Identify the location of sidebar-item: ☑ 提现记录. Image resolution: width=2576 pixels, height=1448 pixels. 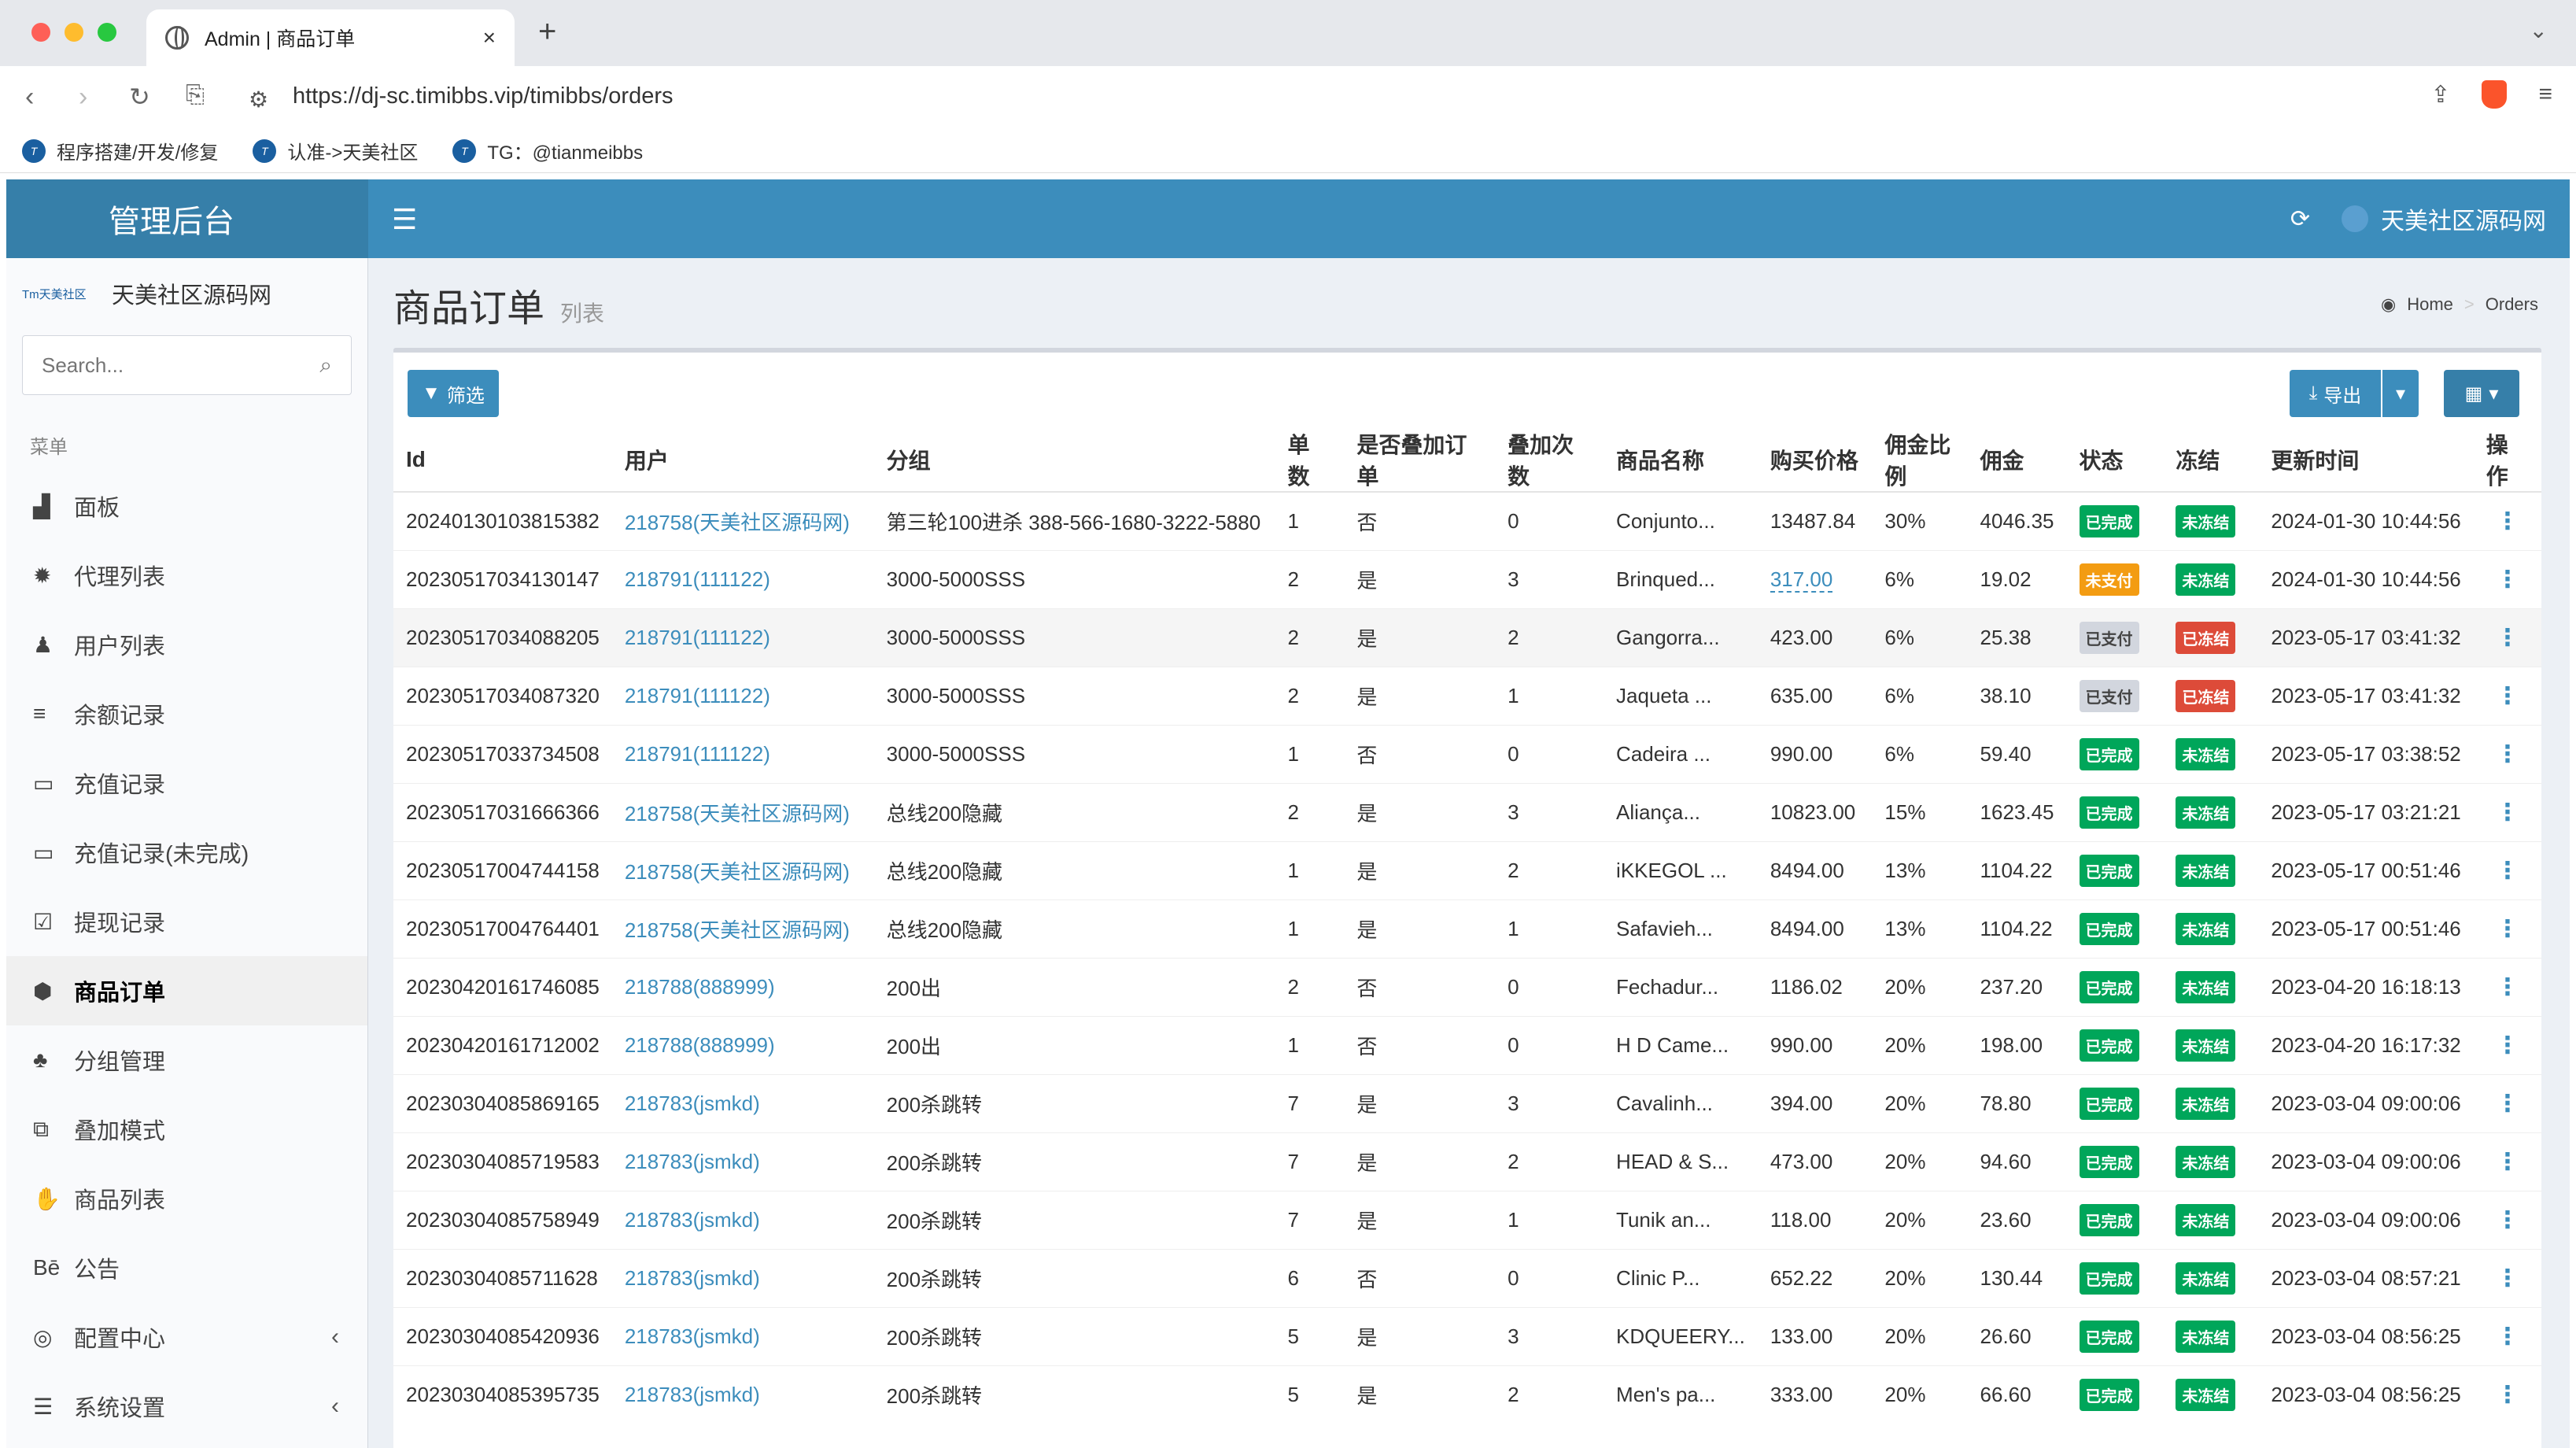
(186, 921).